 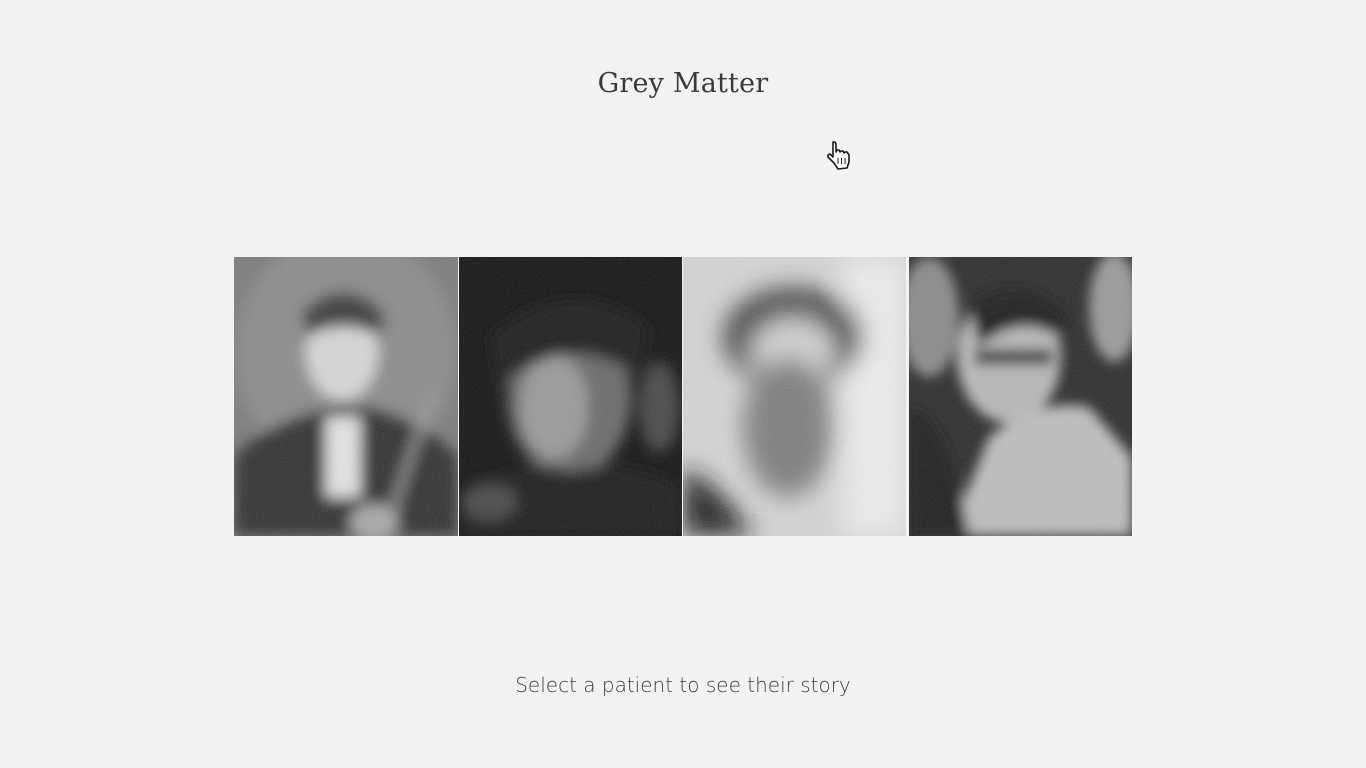 What do you see at coordinates (683, 685) in the screenshot?
I see `instruction-text: Select a patient to see their story` at bounding box center [683, 685].